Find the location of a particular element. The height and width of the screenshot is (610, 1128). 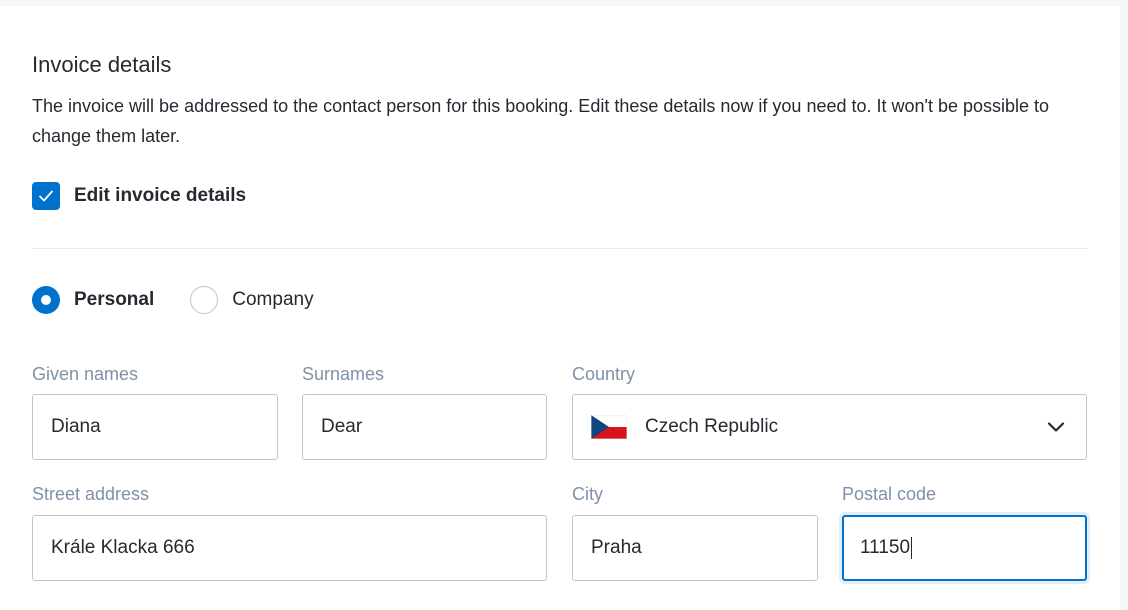

country-value: Czech Republic is located at coordinates (712, 426).